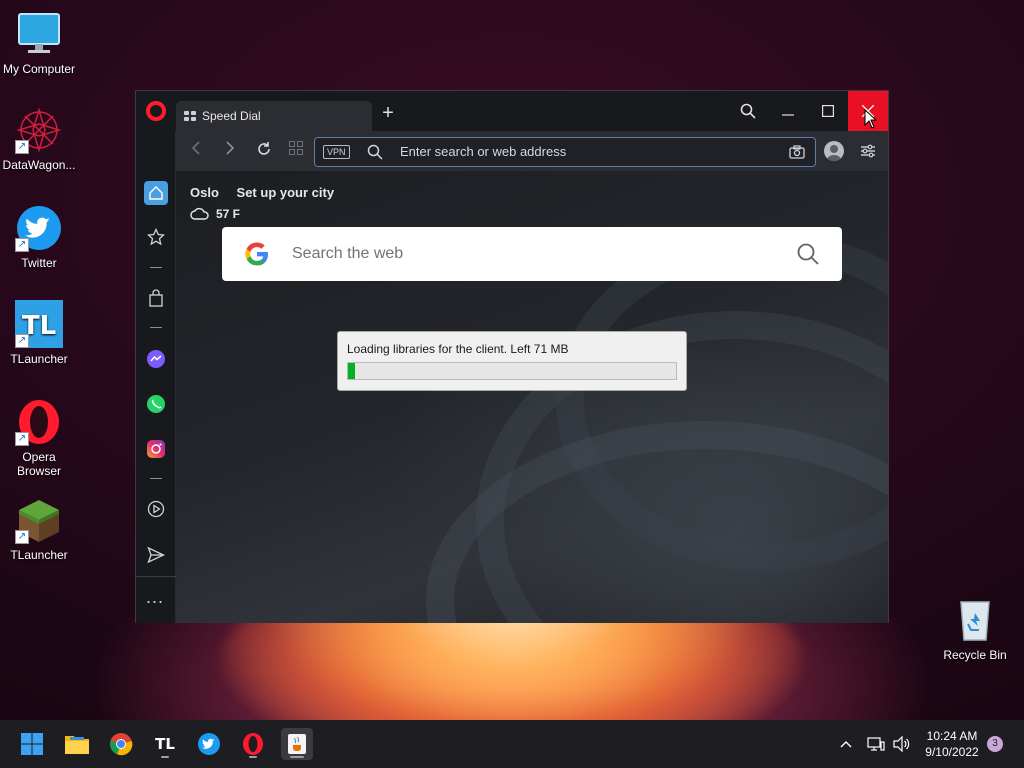 The width and height of the screenshot is (1024, 768). I want to click on folder-icon, so click(77, 745).